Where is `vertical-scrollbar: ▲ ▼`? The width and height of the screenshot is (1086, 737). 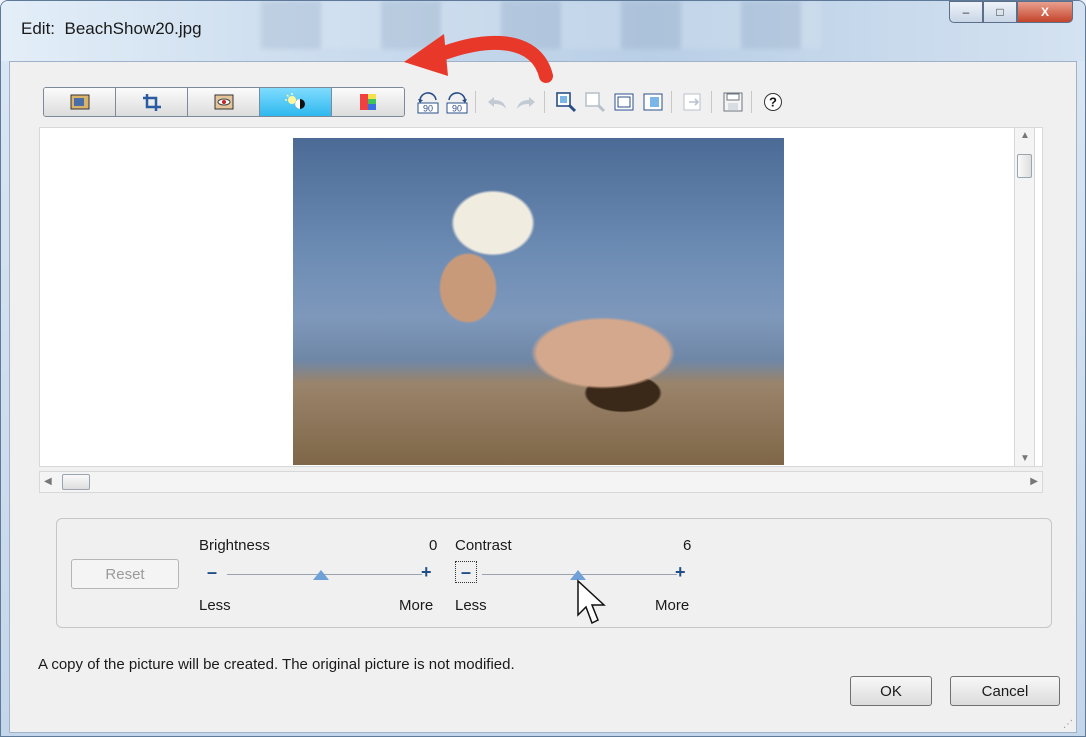 vertical-scrollbar: ▲ ▼ is located at coordinates (1024, 297).